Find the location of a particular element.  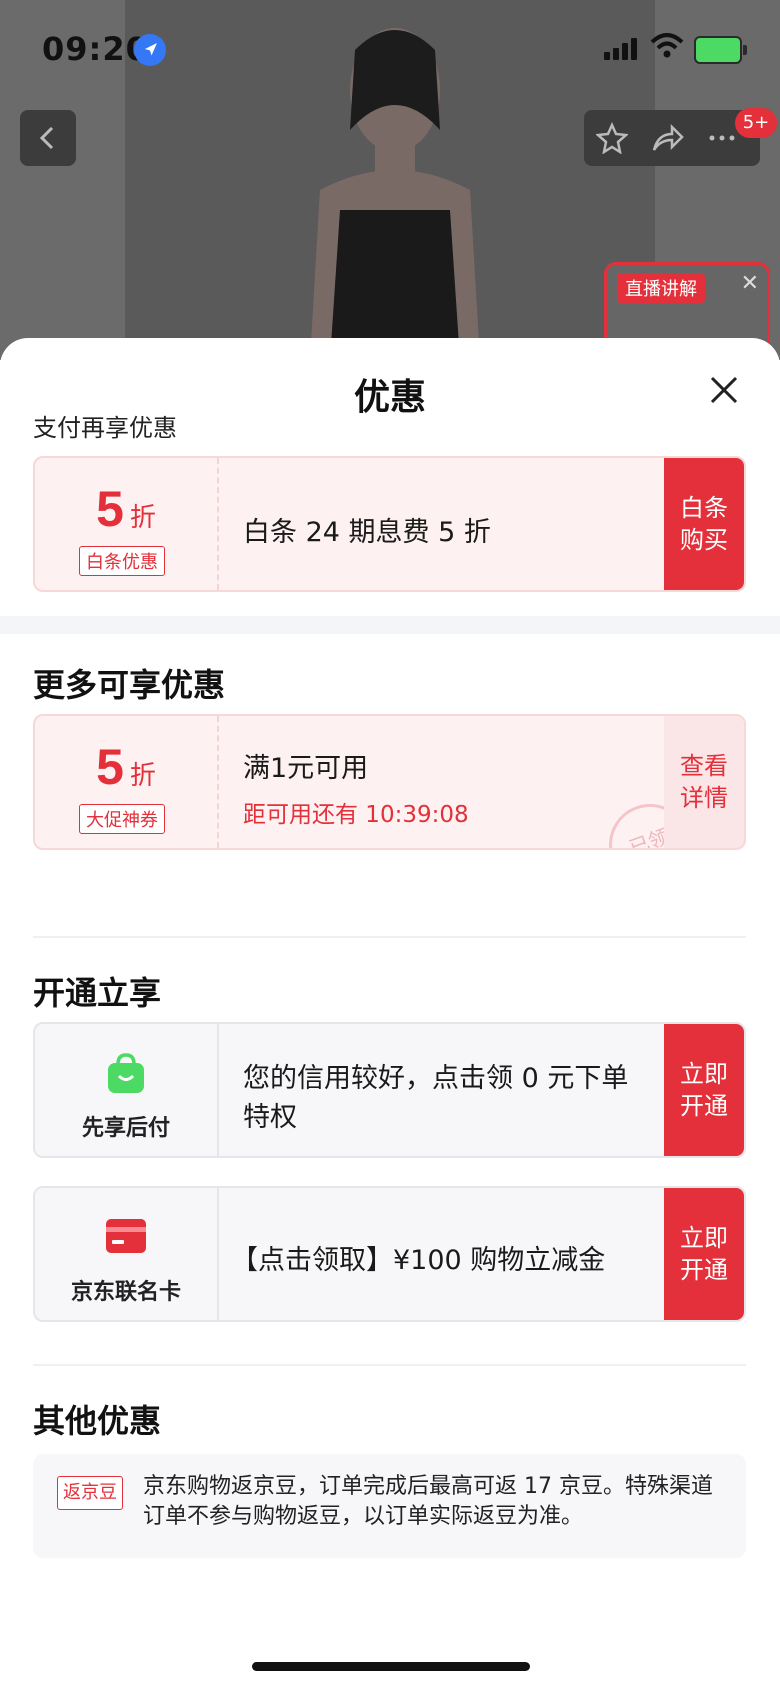

coupon-left: 5折 大促神券 is located at coordinates (127, 782).